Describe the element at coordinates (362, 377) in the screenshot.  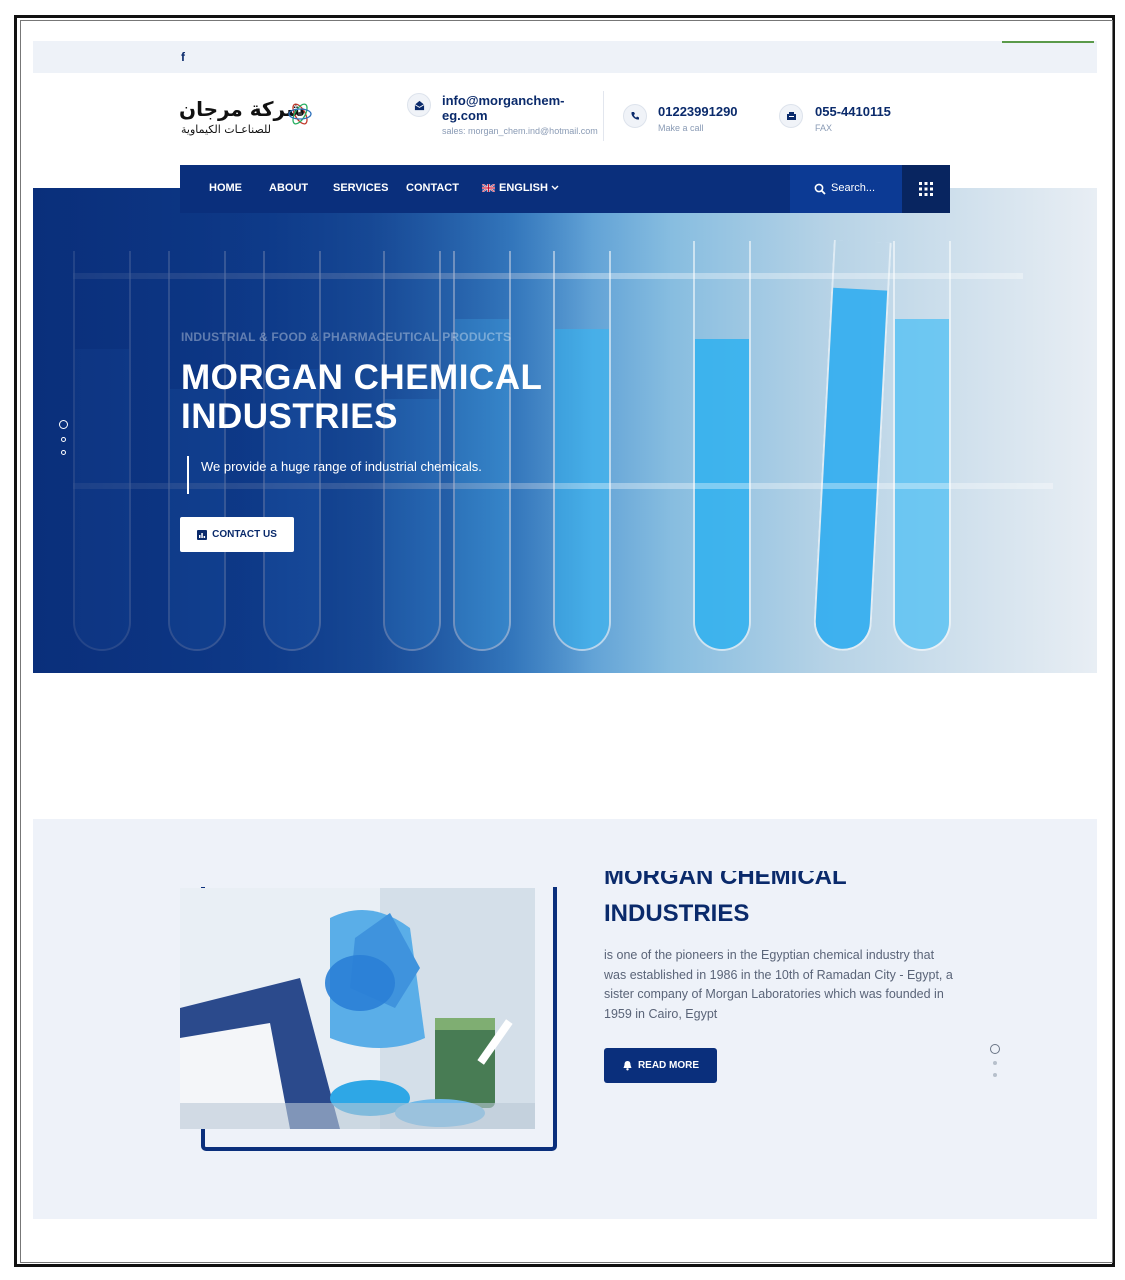
I see `hero-title-line1: MORGAN CHEMICAL` at that location.